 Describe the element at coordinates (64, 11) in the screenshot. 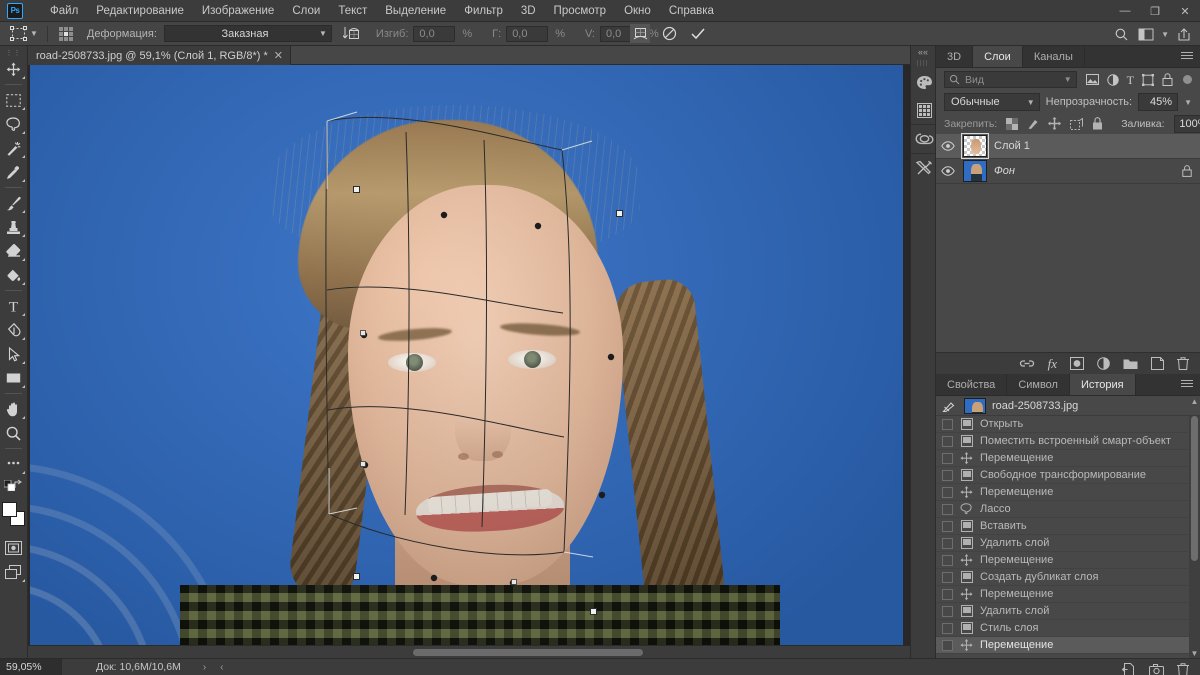

I see `menu-файл: Файл` at that location.